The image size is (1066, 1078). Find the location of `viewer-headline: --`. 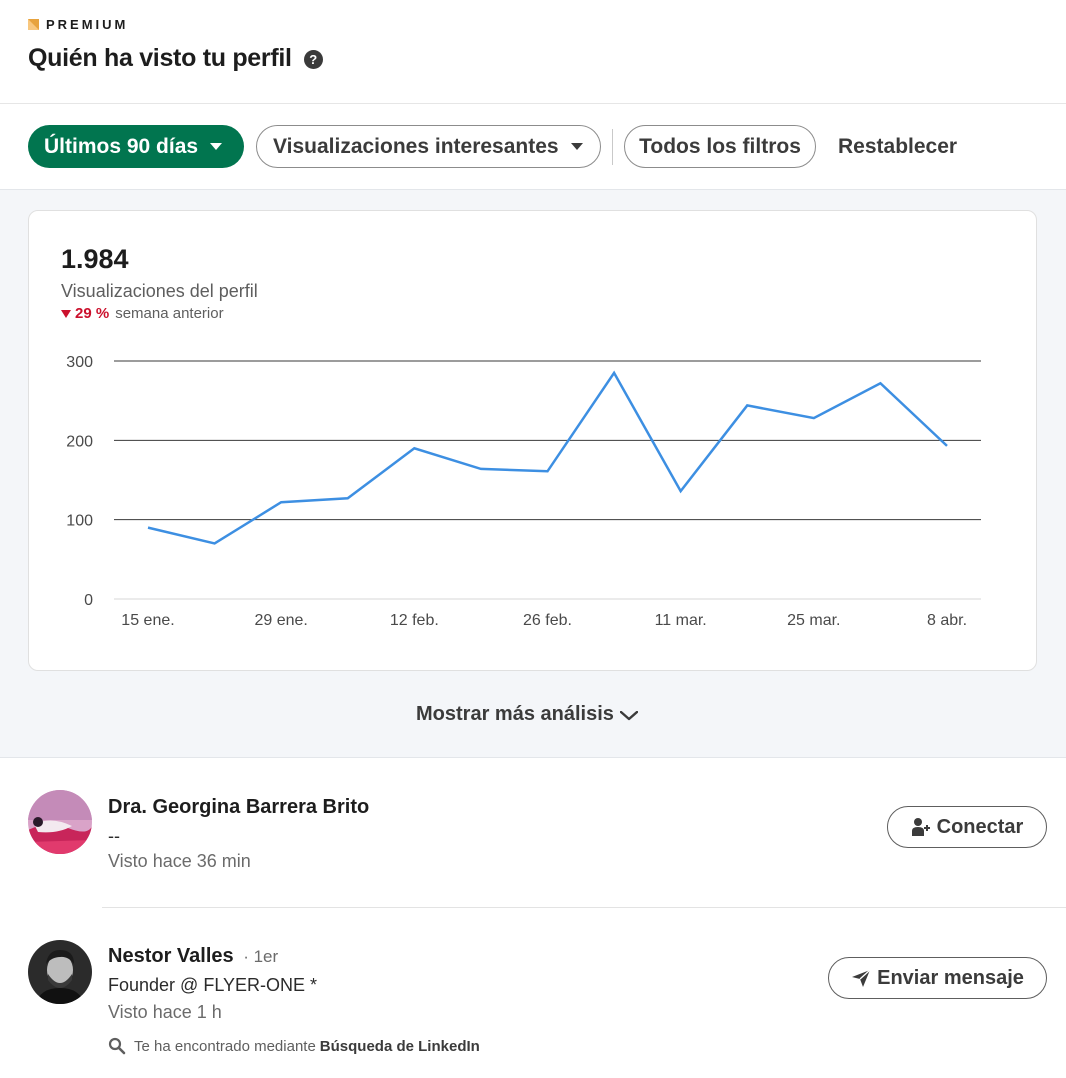

viewer-headline: -- is located at coordinates (114, 836).